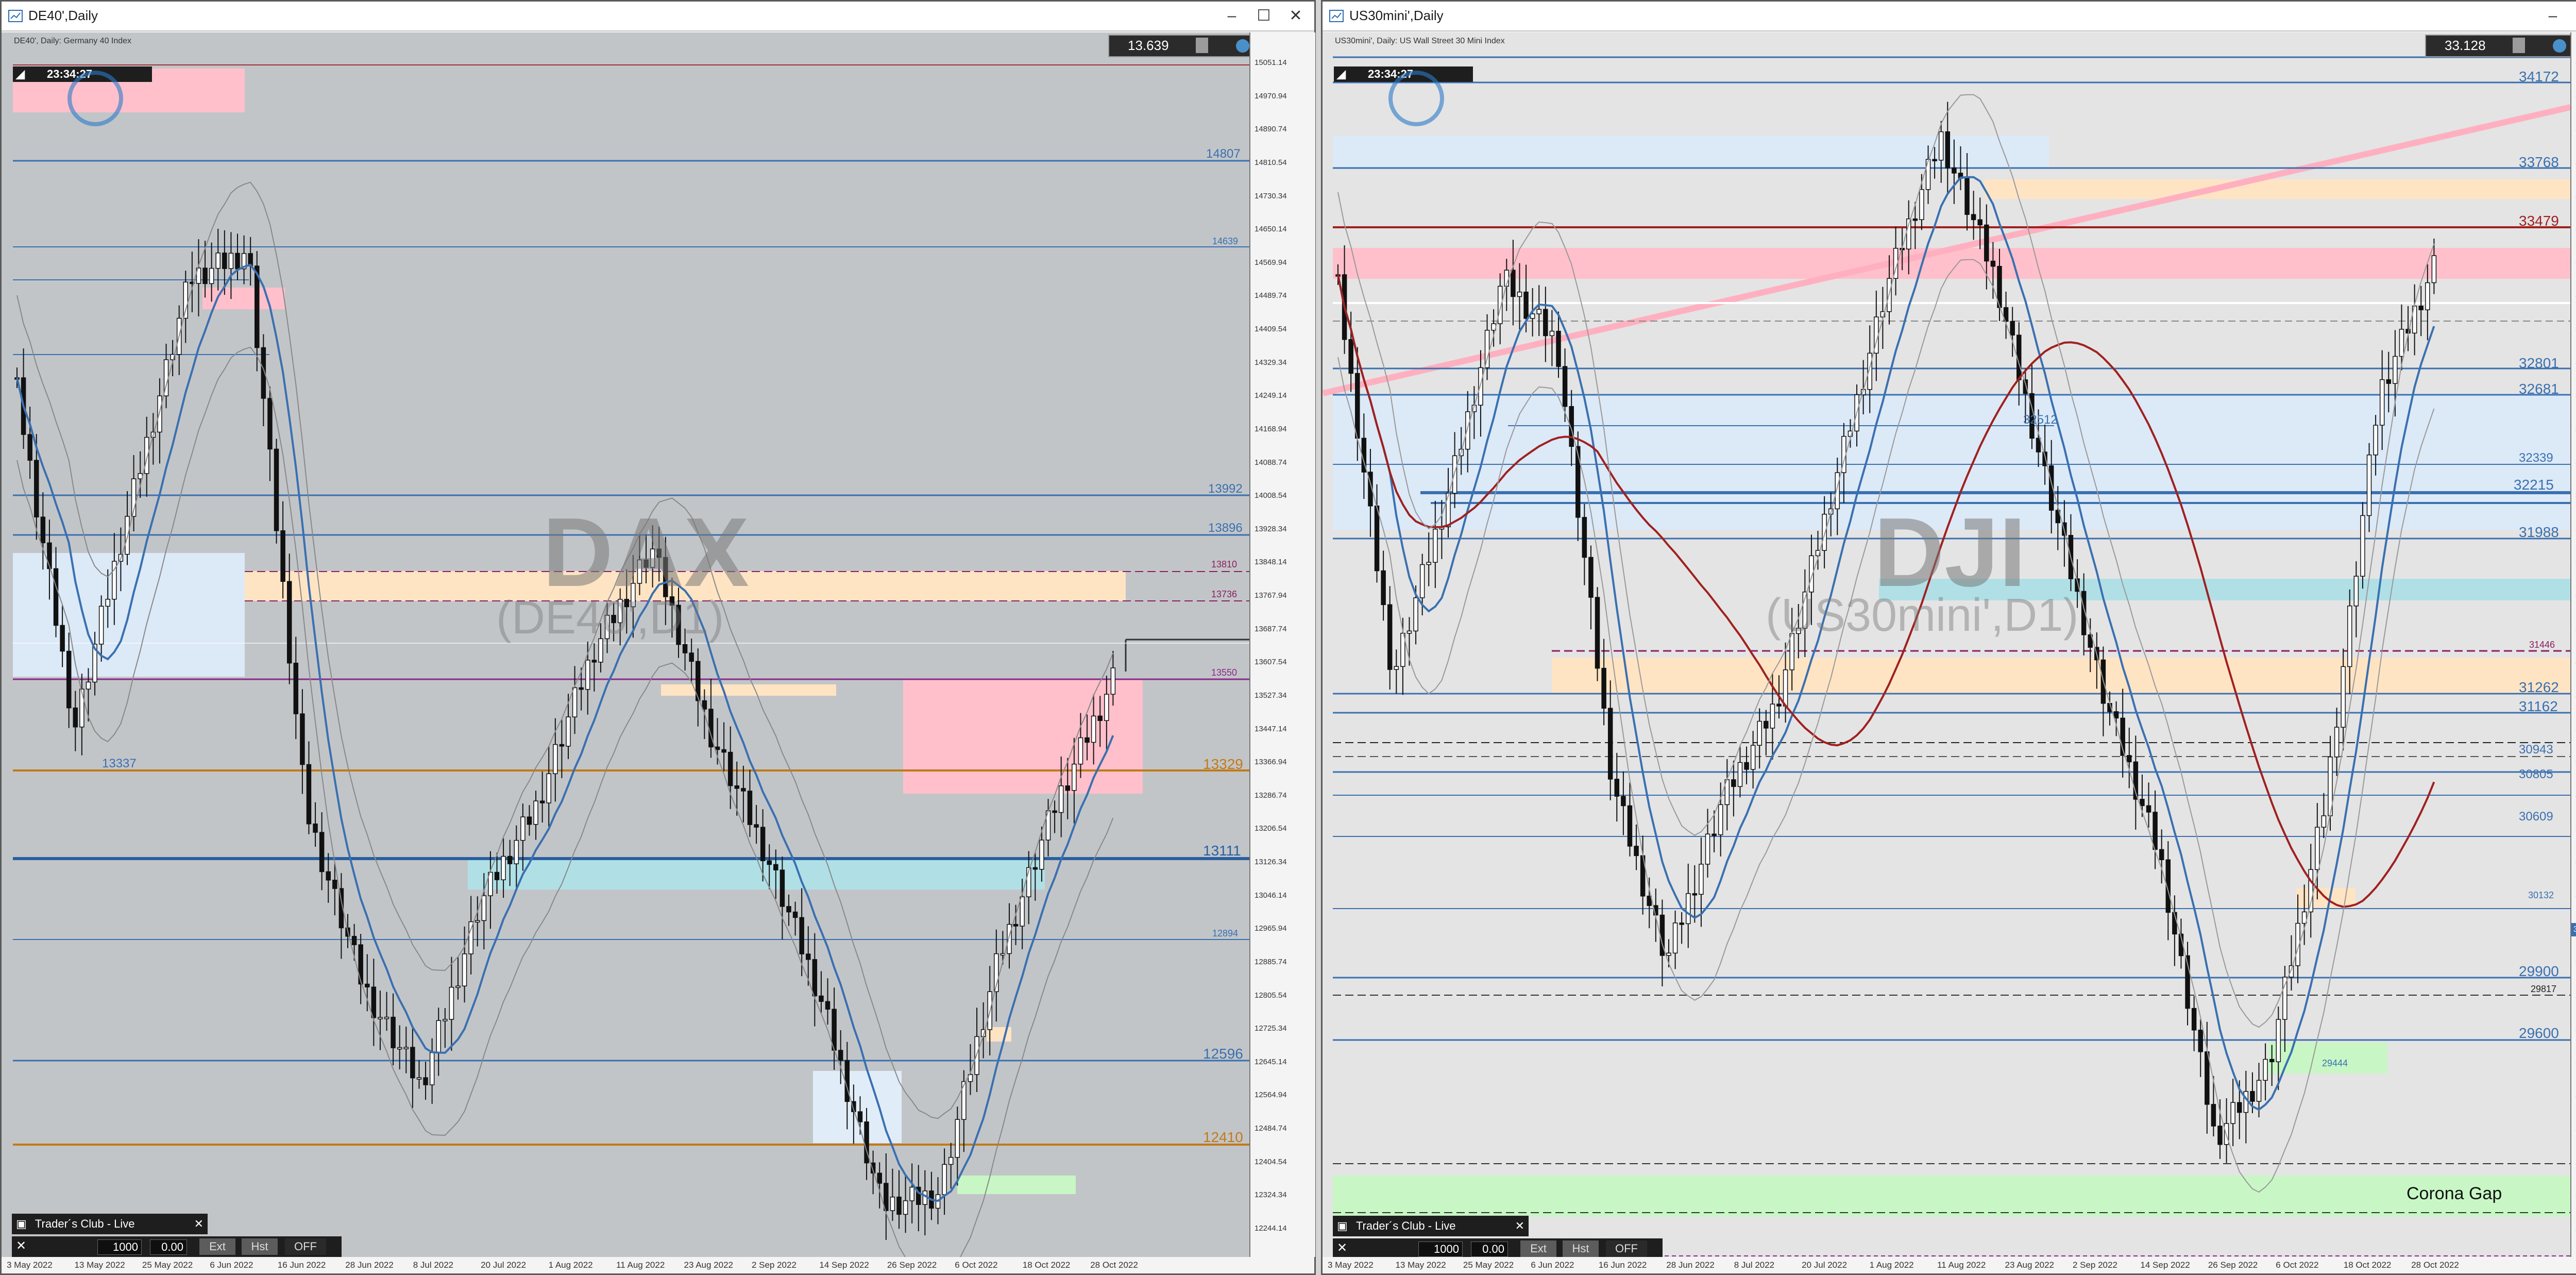  I want to click on trade-panel-icon: ▣, so click(1342, 1225).